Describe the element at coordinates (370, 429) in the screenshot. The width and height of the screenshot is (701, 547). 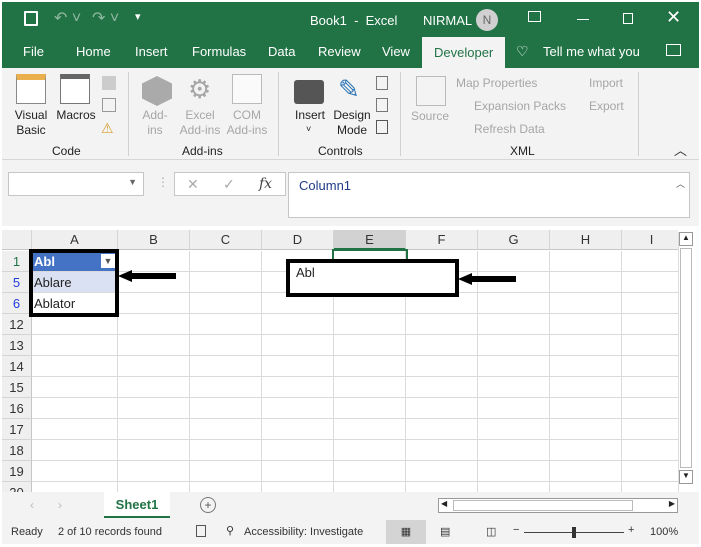
I see `cell-e17` at that location.